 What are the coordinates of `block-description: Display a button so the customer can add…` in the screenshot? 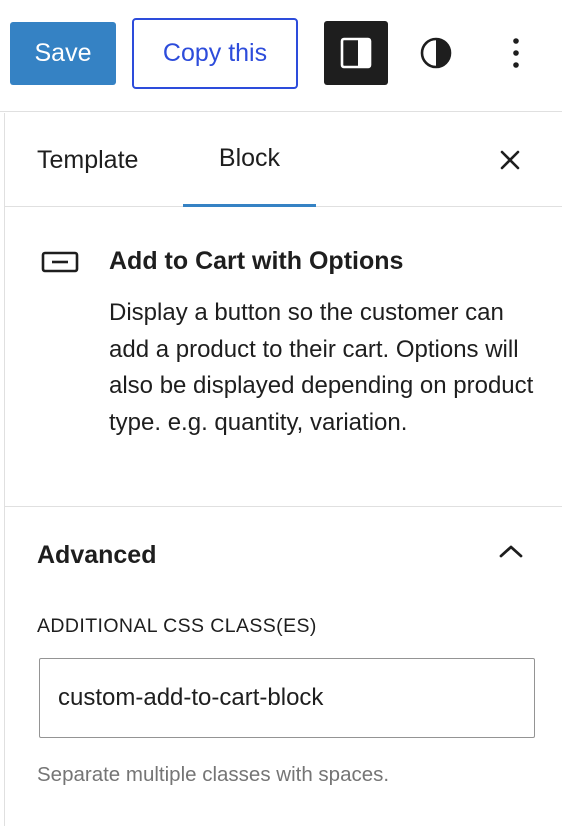 It's located at (321, 367).